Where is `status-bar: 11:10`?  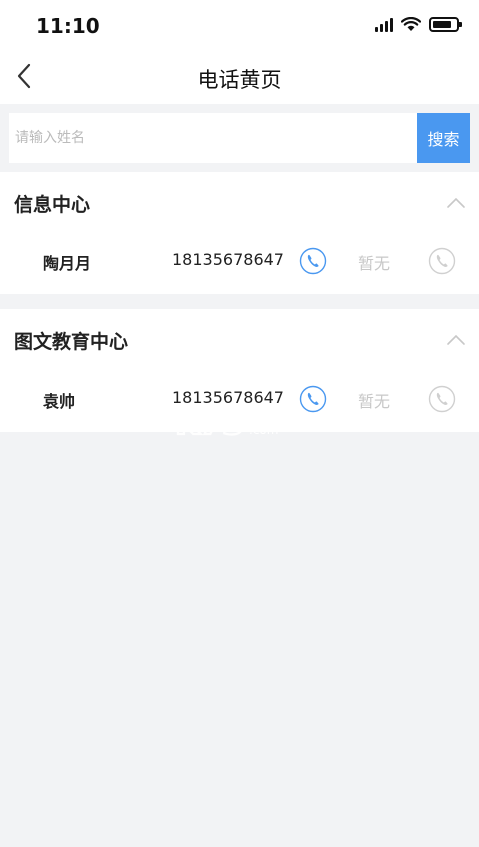
status-bar: 11:10 is located at coordinates (239, 25).